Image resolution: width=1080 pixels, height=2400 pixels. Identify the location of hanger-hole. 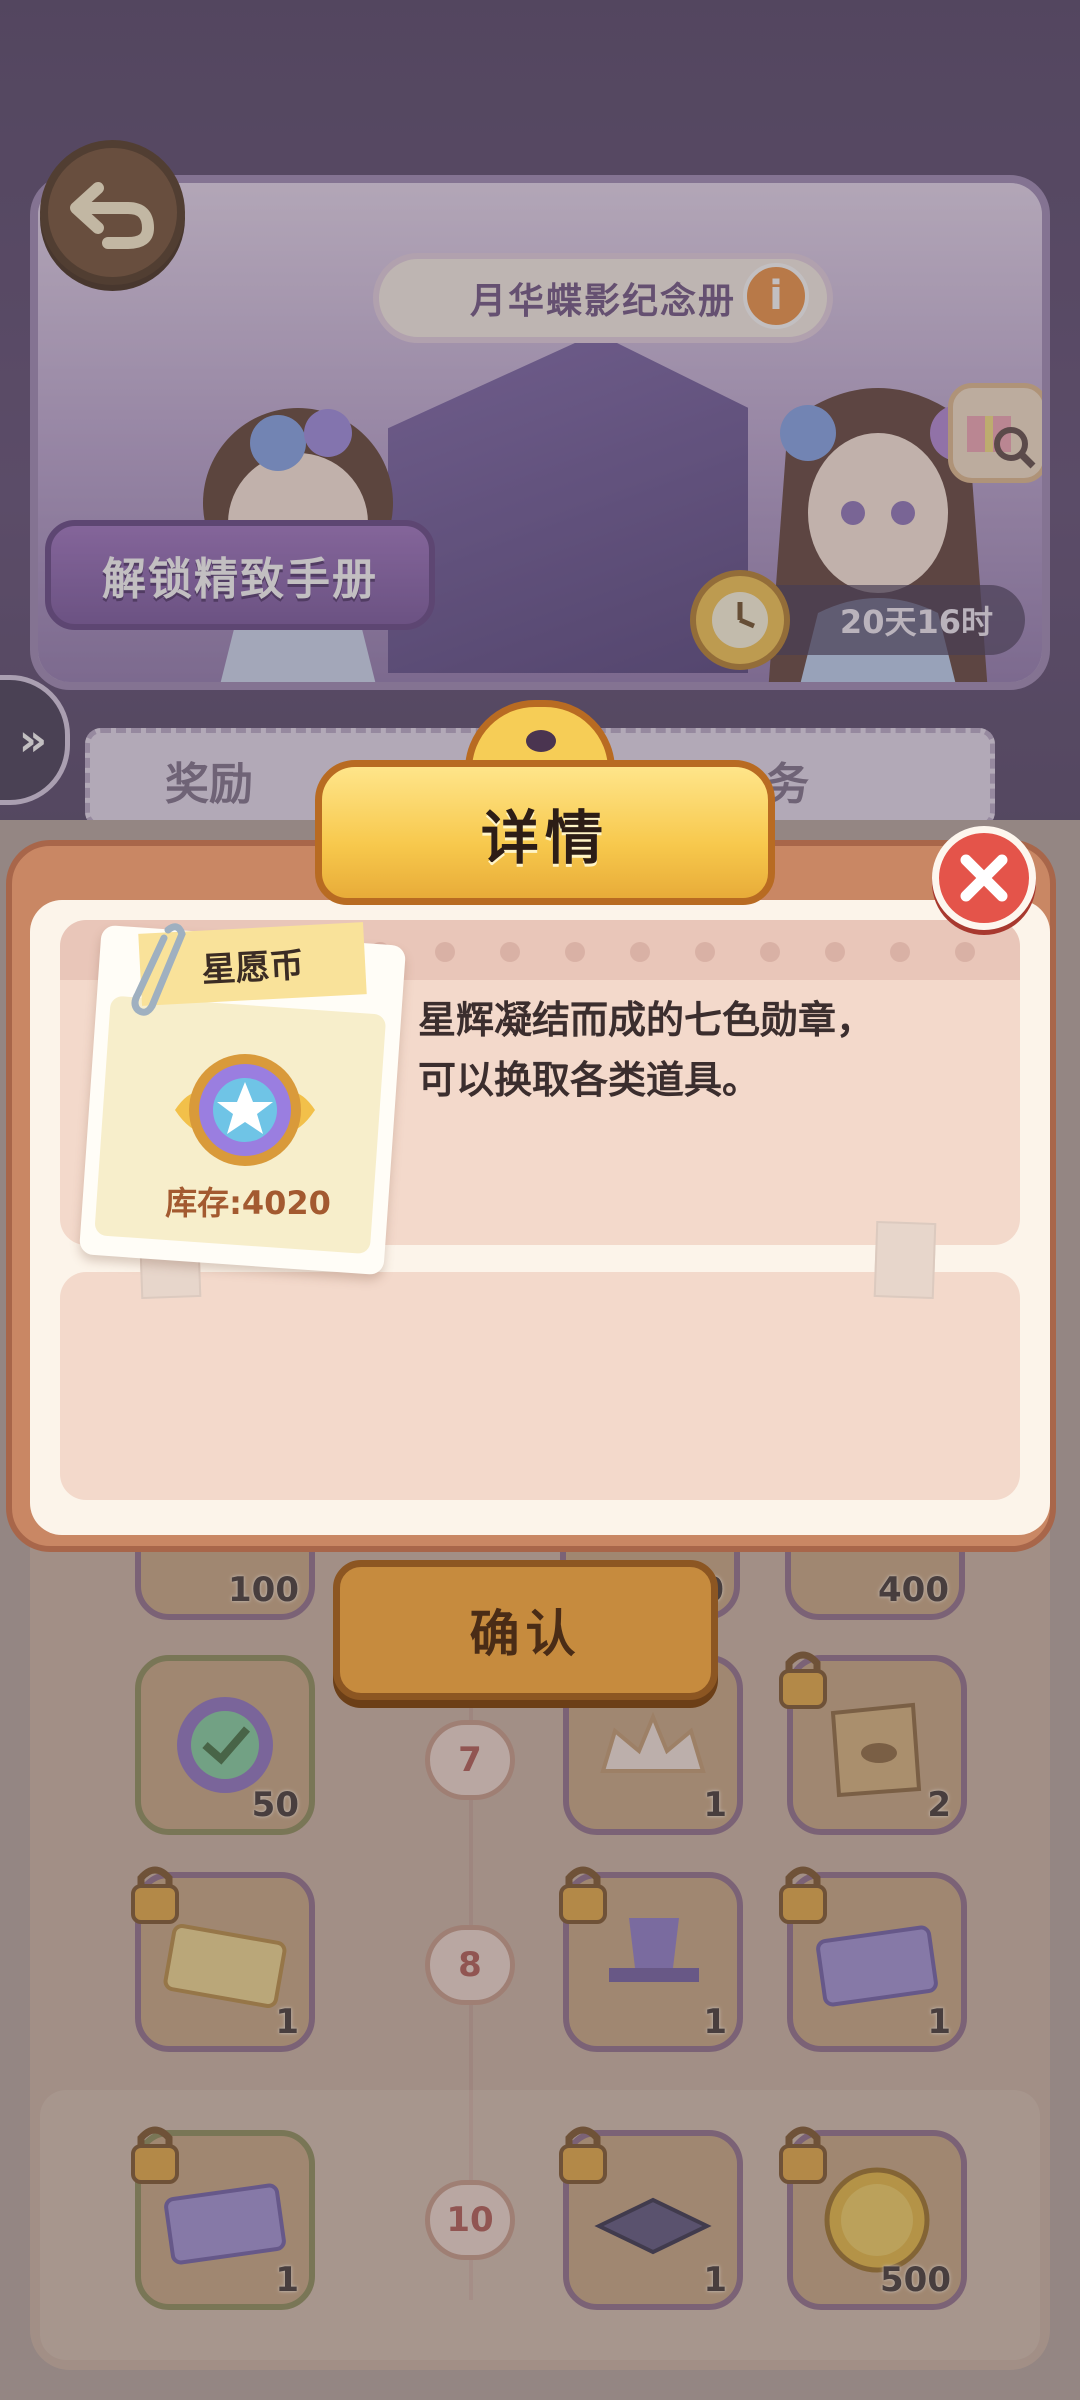
(541, 741).